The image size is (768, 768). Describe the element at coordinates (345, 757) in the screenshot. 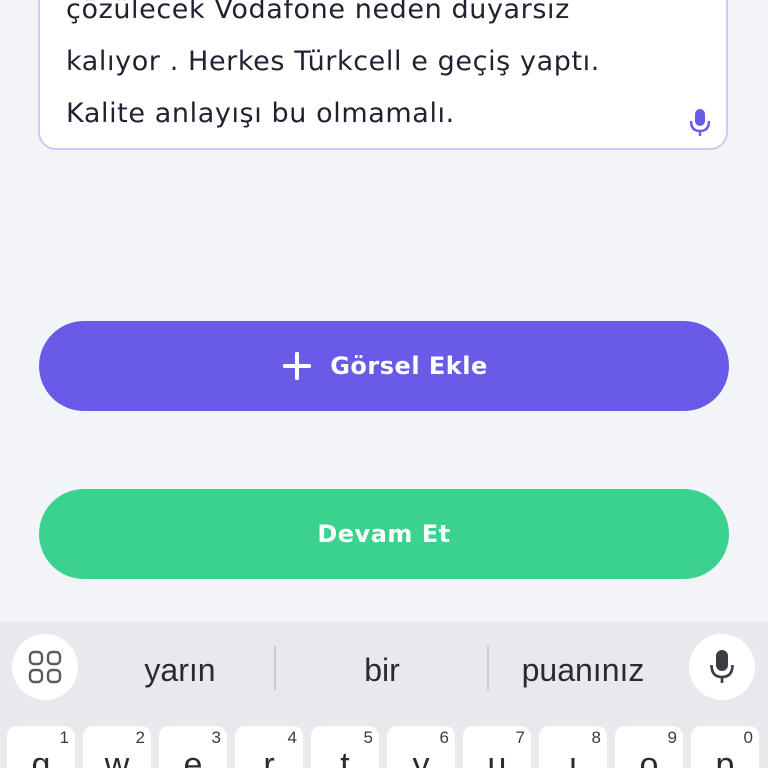

I see `key-letter: t` at that location.